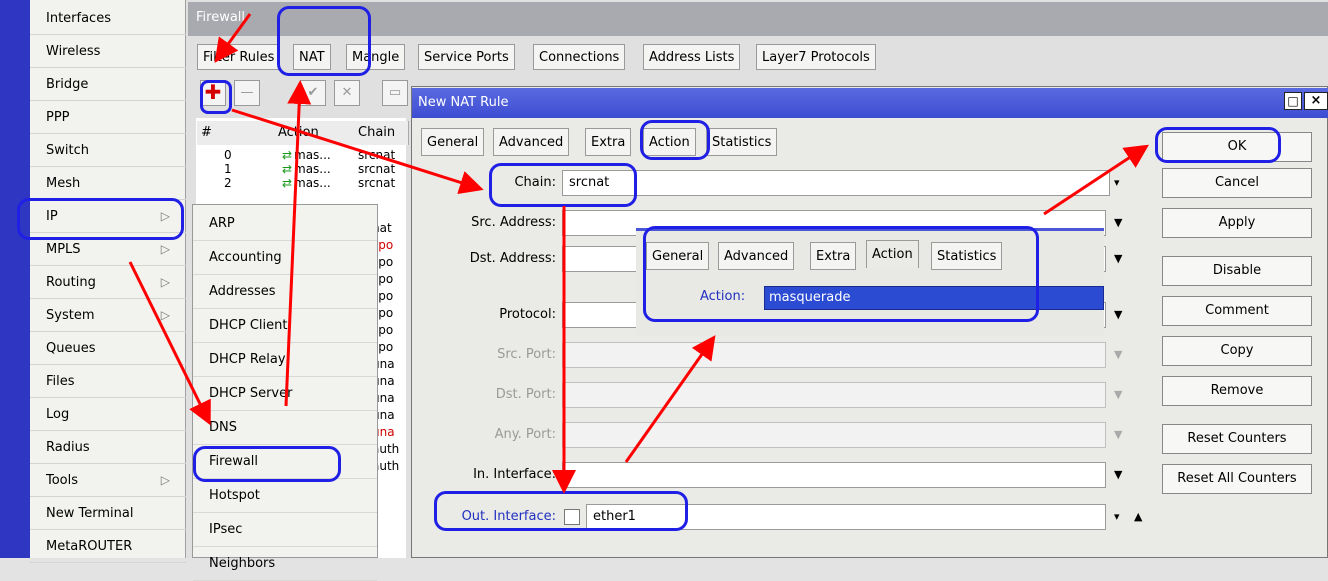  What do you see at coordinates (298, 243) in the screenshot?
I see `arrow-firewall-to-nat` at bounding box center [298, 243].